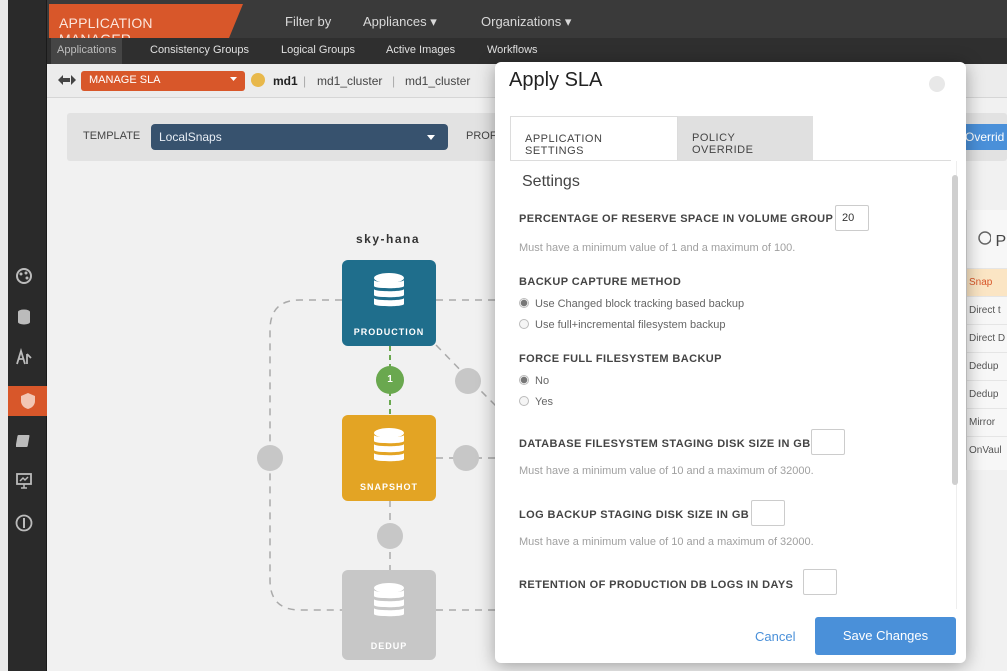 Image resolution: width=1007 pixels, height=671 pixels. I want to click on policy-panel-heading: P, so click(991, 240).